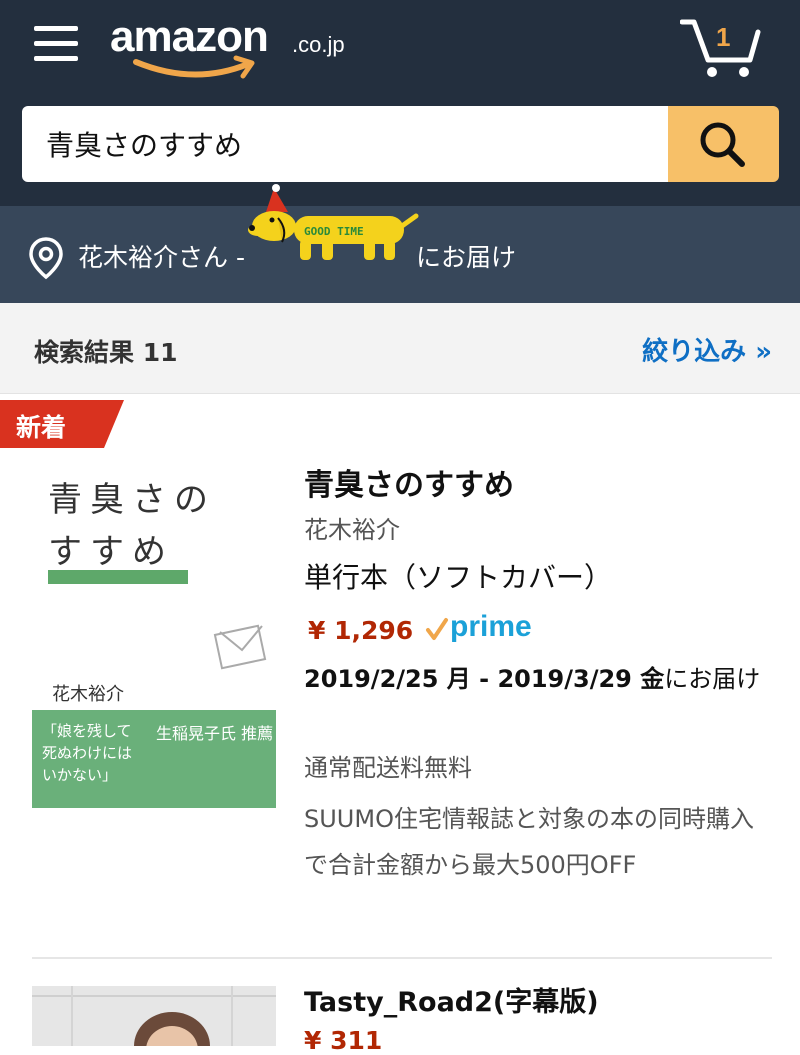  Describe the element at coordinates (345, 144) in the screenshot. I see `search-input` at that location.